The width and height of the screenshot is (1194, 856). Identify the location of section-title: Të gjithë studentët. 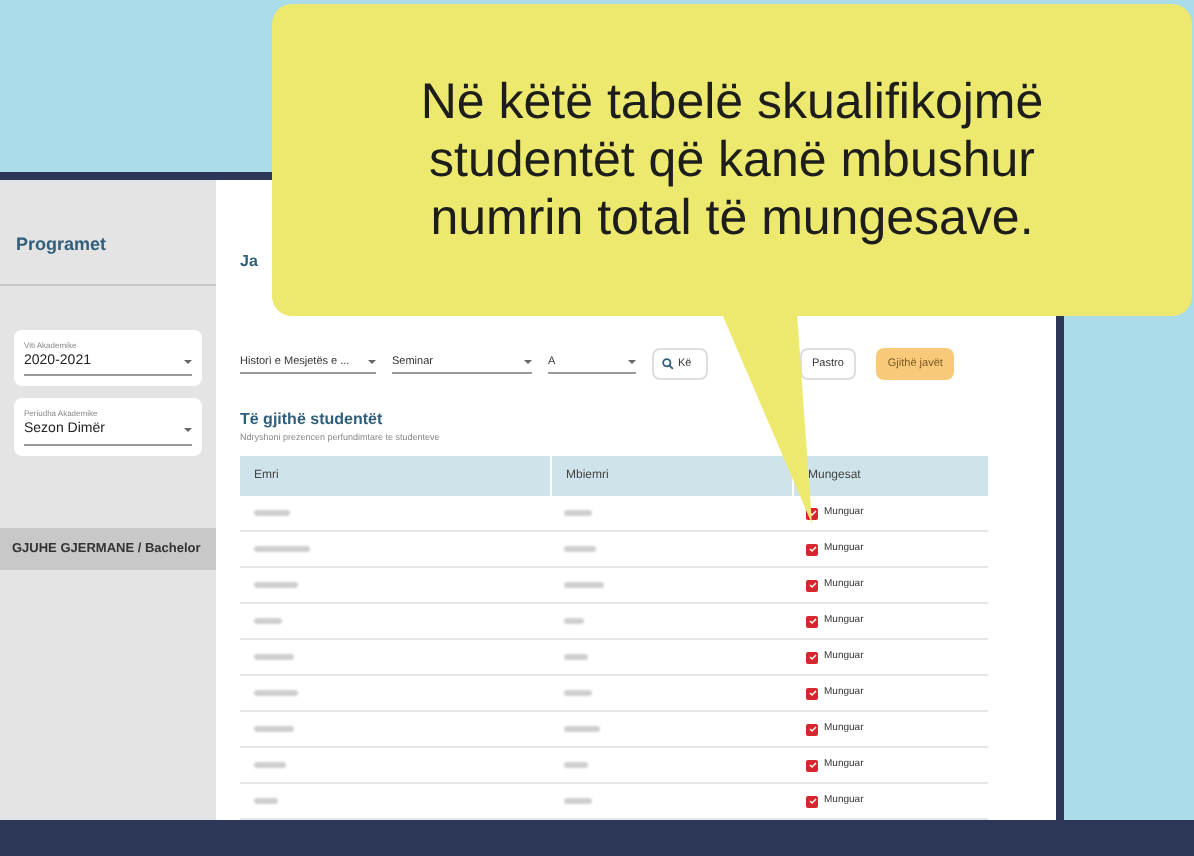
(312, 420).